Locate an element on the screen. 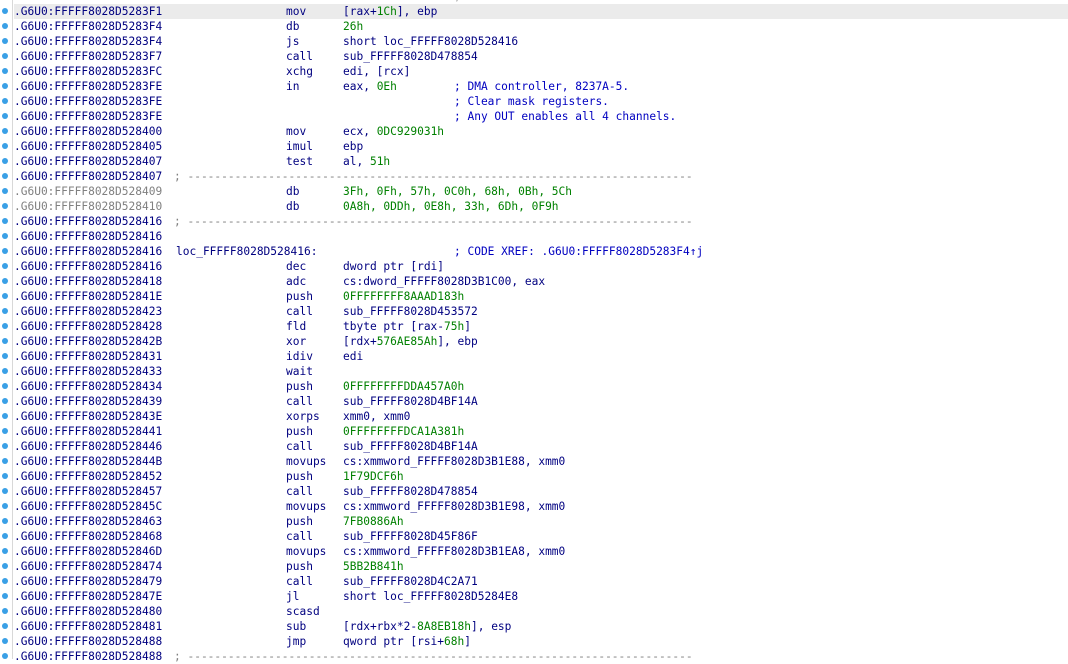 The width and height of the screenshot is (1068, 664). listing-line: .G6U0:FFFFF8028D528452 push 1F79DCF6h is located at coordinates (541, 476).